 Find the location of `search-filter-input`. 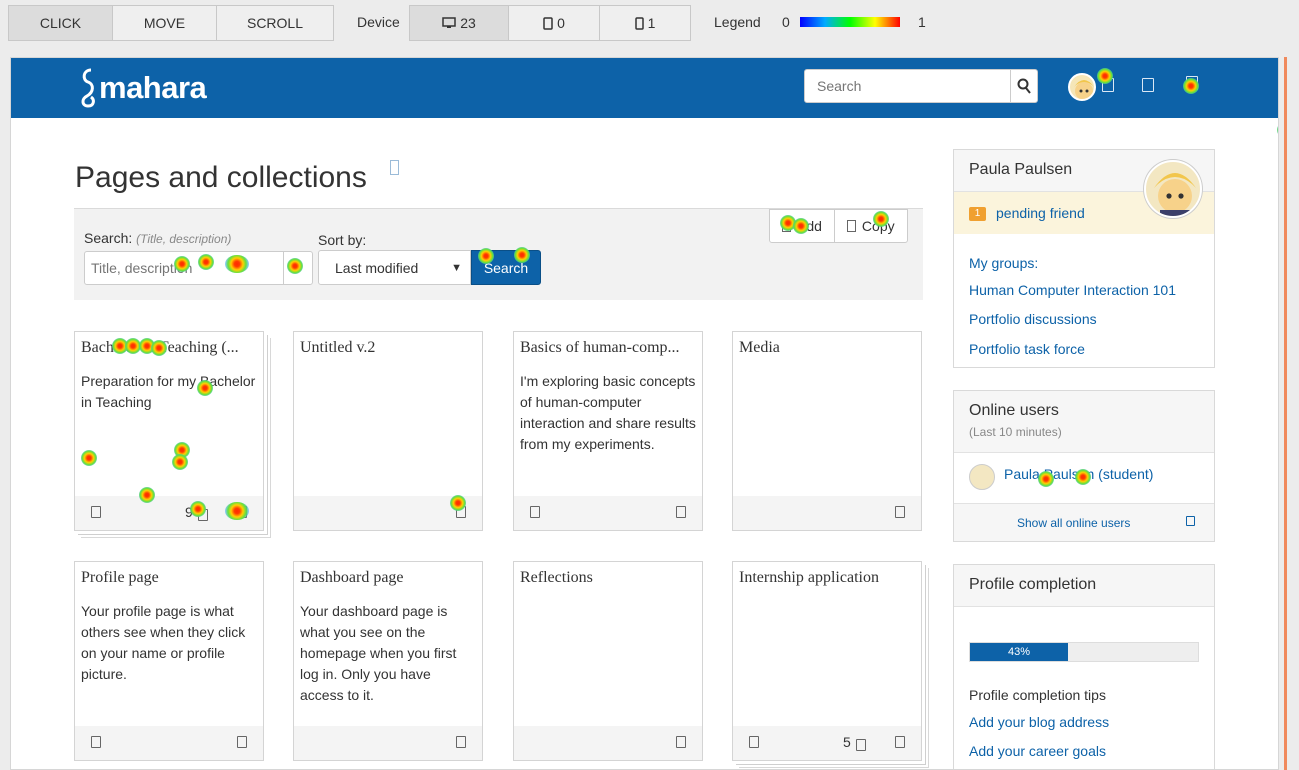

search-filter-input is located at coordinates (184, 268).